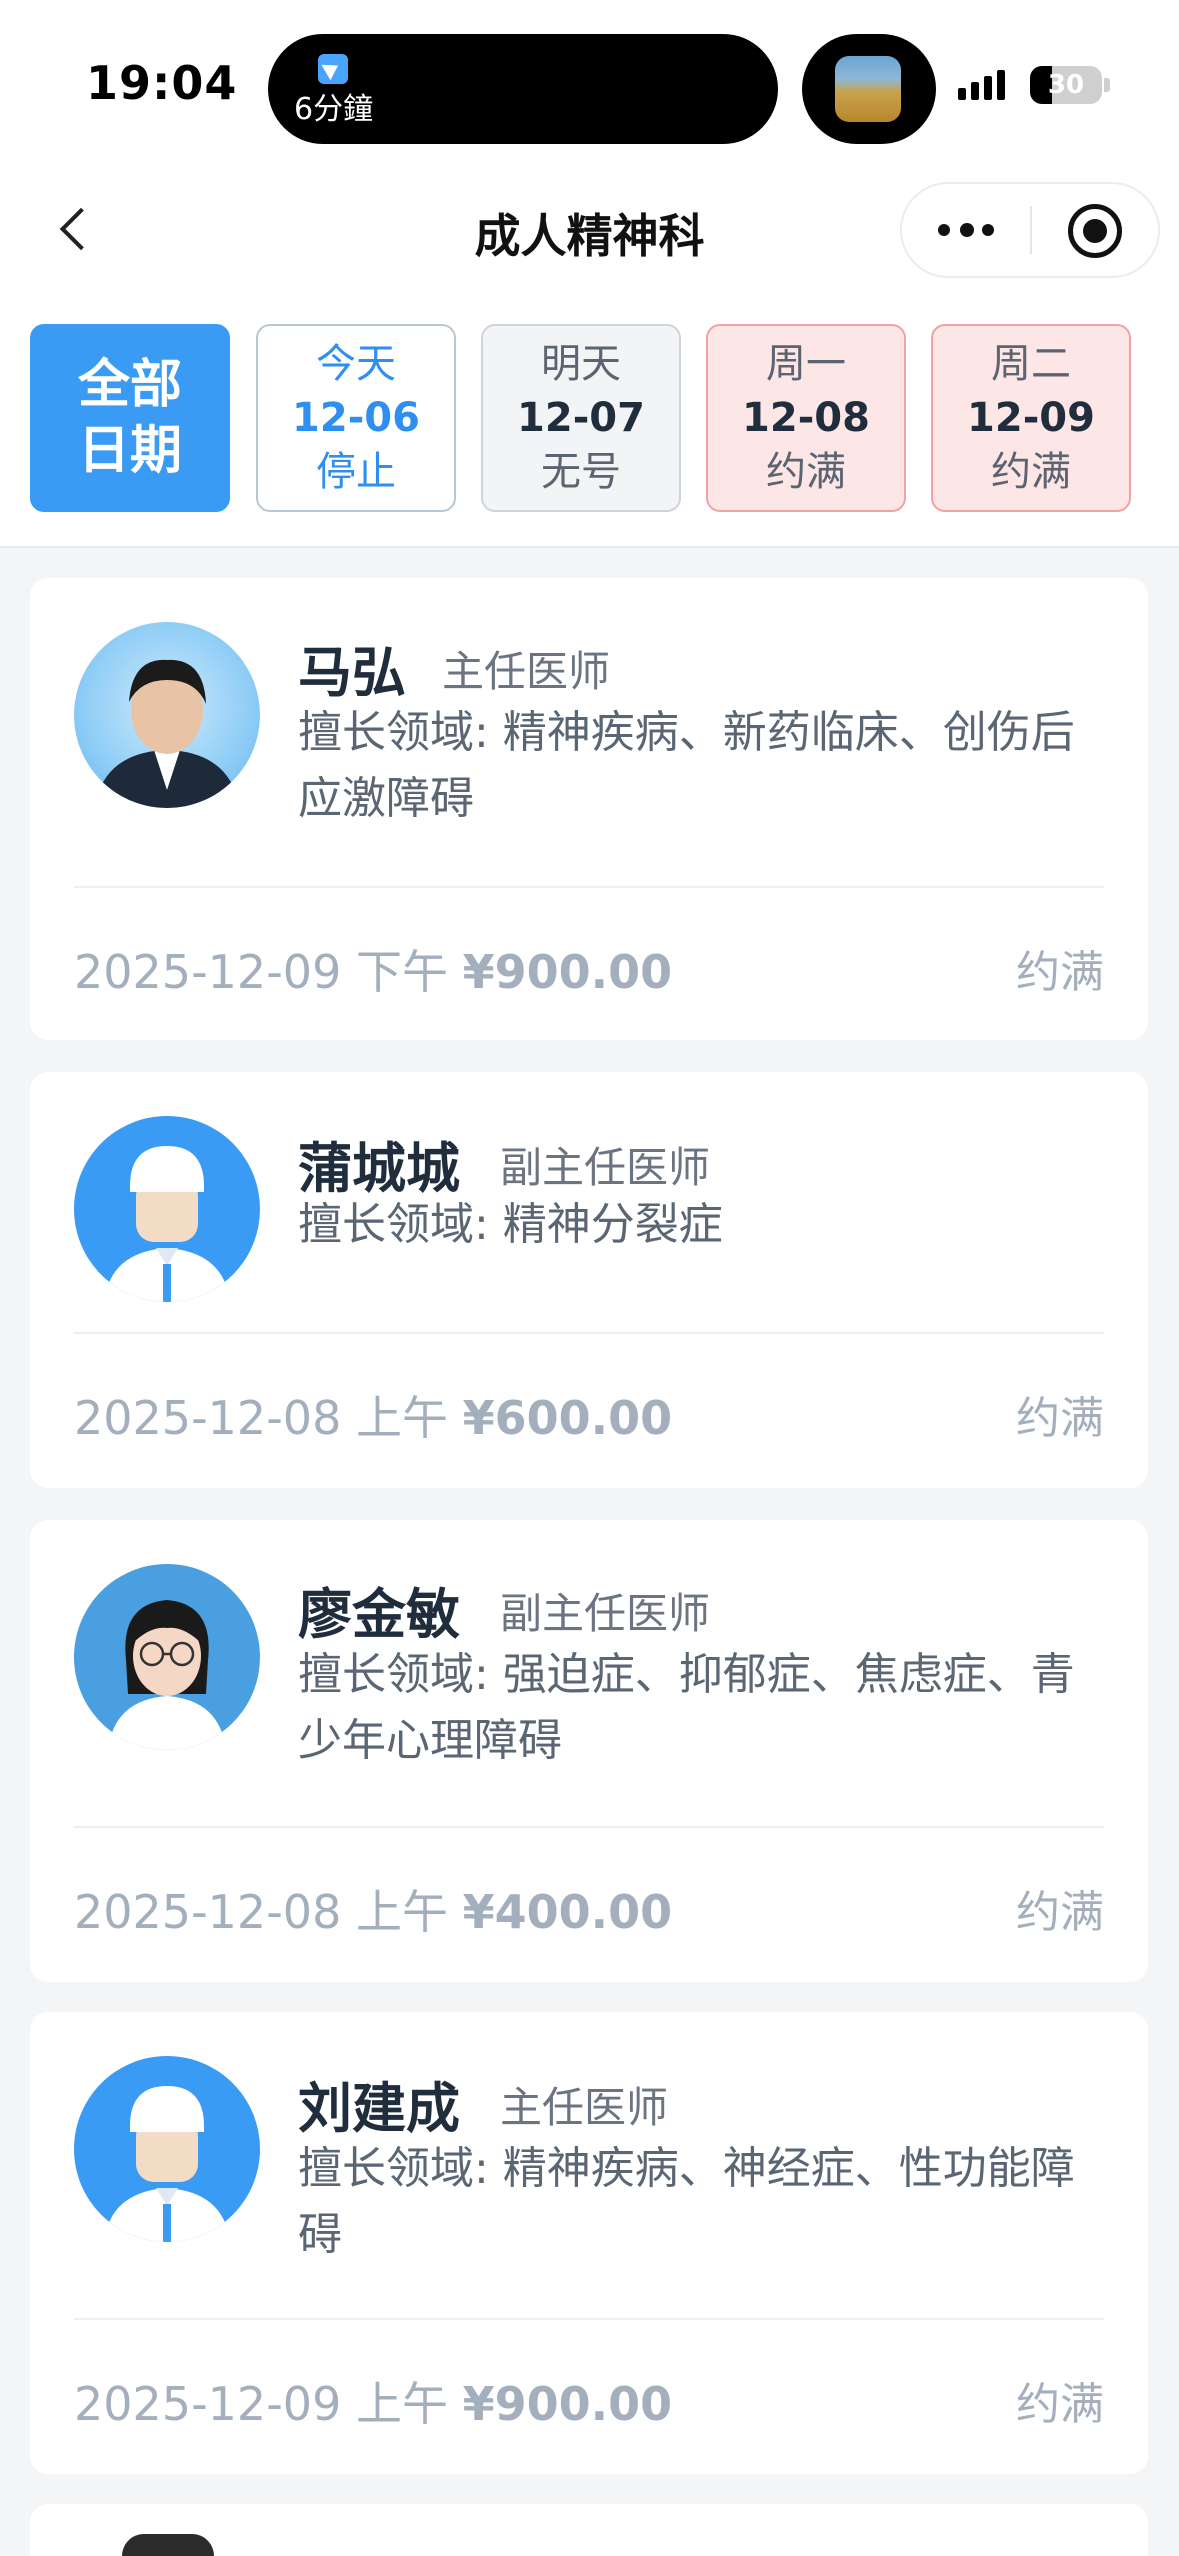  Describe the element at coordinates (1107, 85) in the screenshot. I see `battery-tip` at that location.